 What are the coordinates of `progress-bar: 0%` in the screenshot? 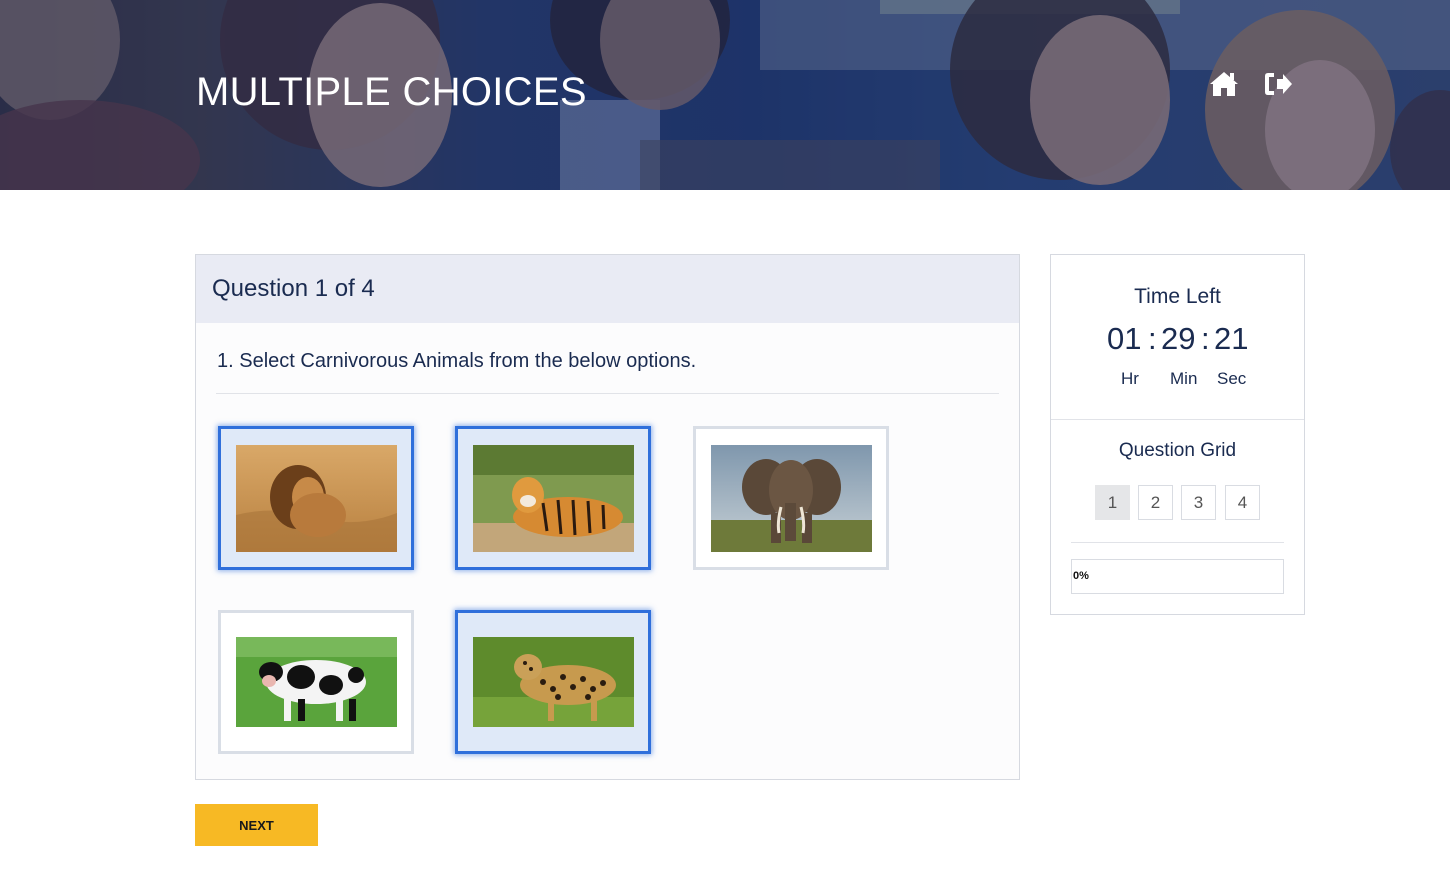 It's located at (1177, 576).